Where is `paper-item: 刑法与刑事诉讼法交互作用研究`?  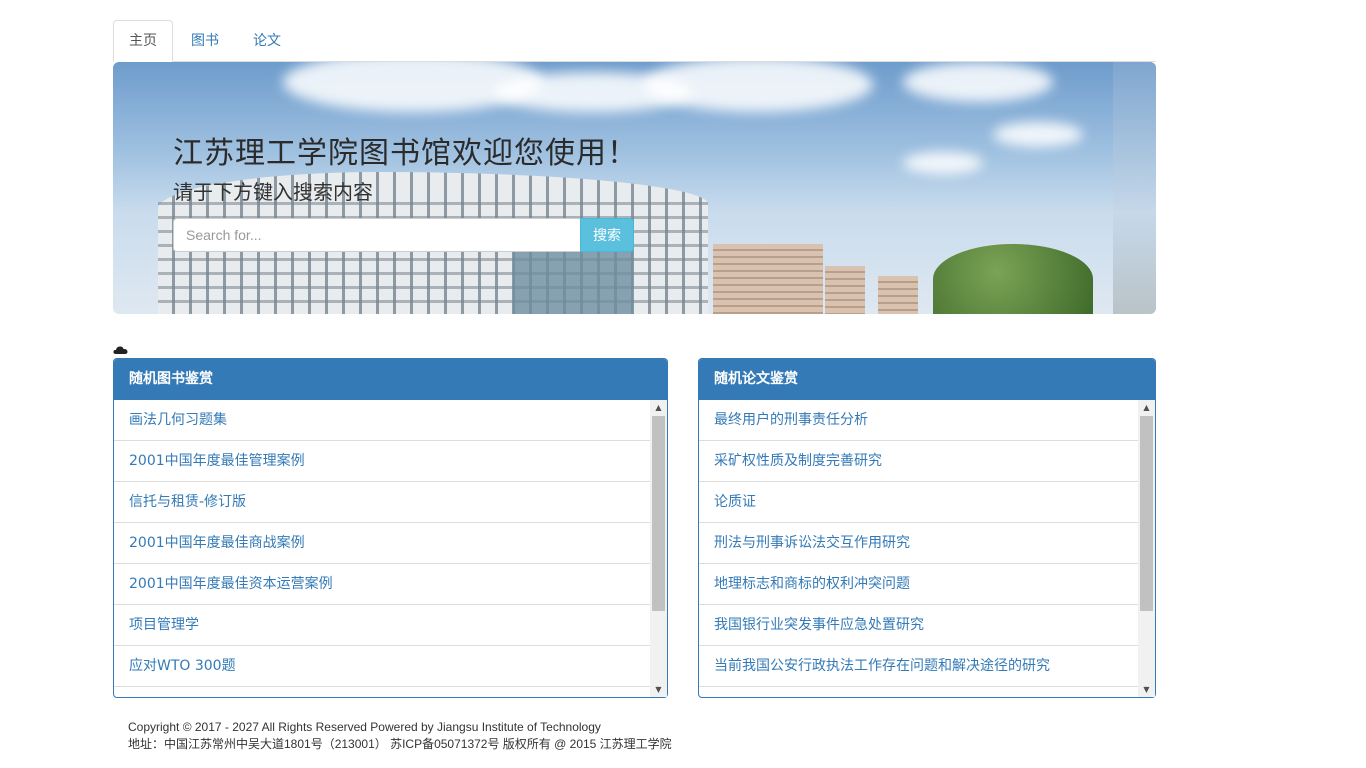
paper-item: 刑法与刑事诉讼法交互作用研究 is located at coordinates (918, 543).